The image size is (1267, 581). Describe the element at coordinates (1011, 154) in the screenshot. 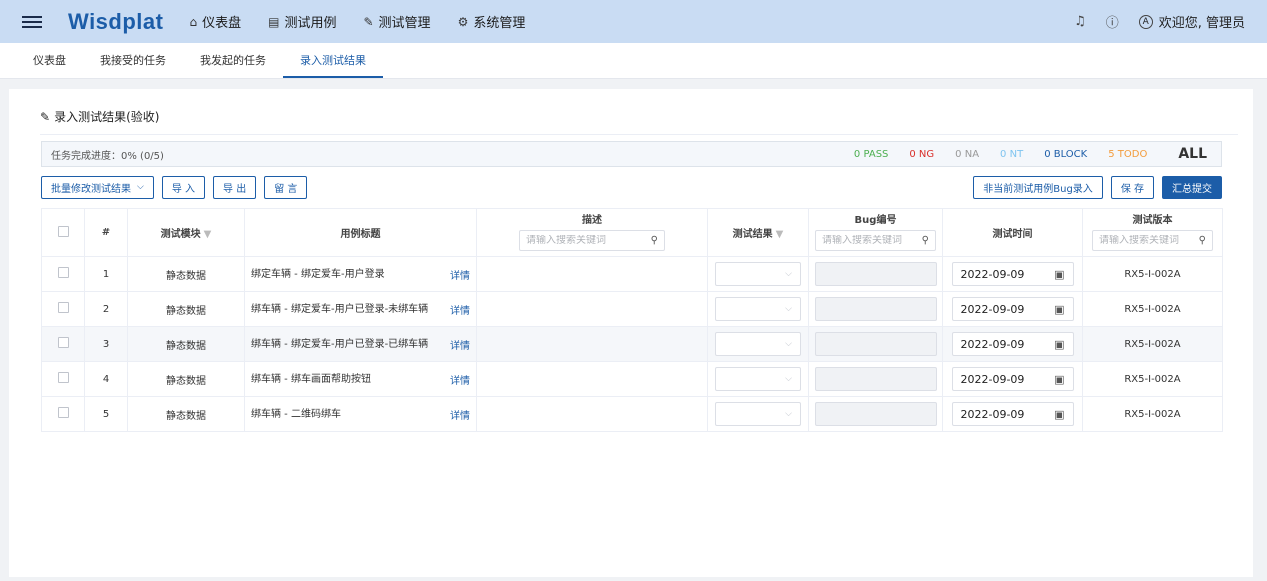

I see `stat-nt: 0 NT` at that location.